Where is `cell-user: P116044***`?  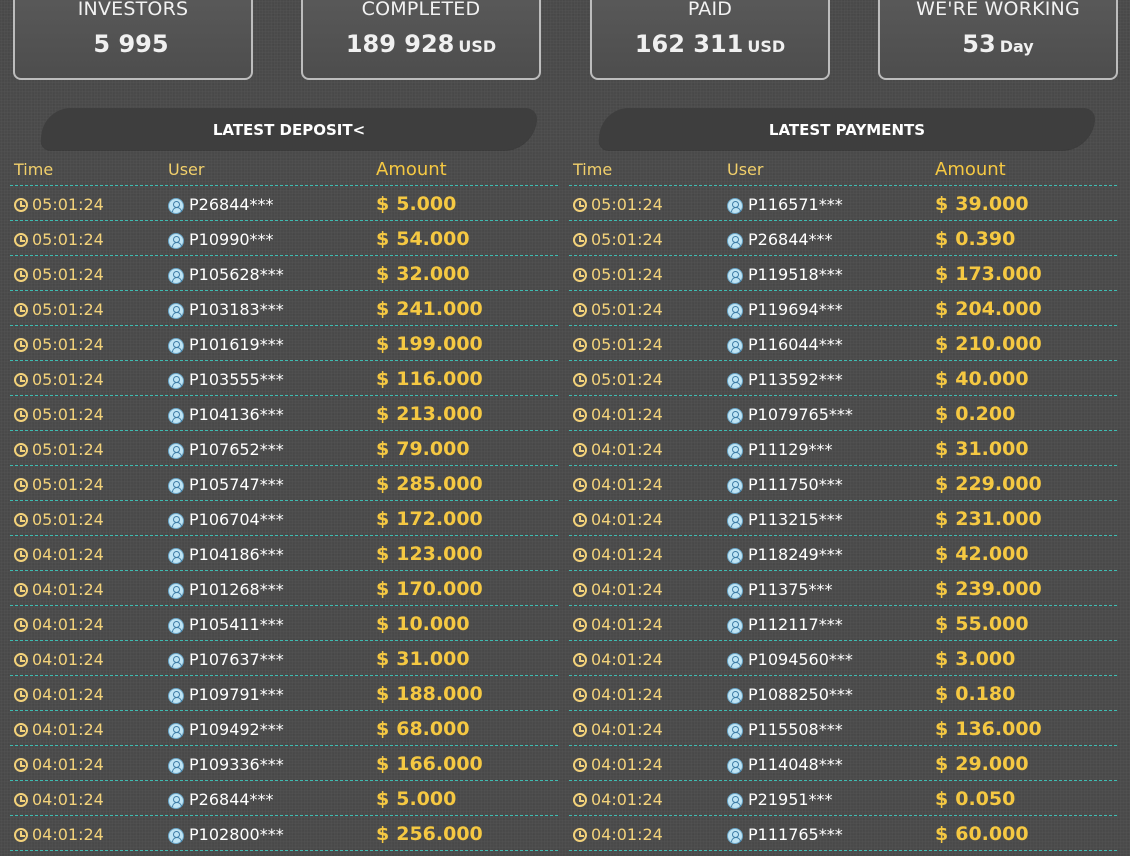
cell-user: P116044*** is located at coordinates (785, 344).